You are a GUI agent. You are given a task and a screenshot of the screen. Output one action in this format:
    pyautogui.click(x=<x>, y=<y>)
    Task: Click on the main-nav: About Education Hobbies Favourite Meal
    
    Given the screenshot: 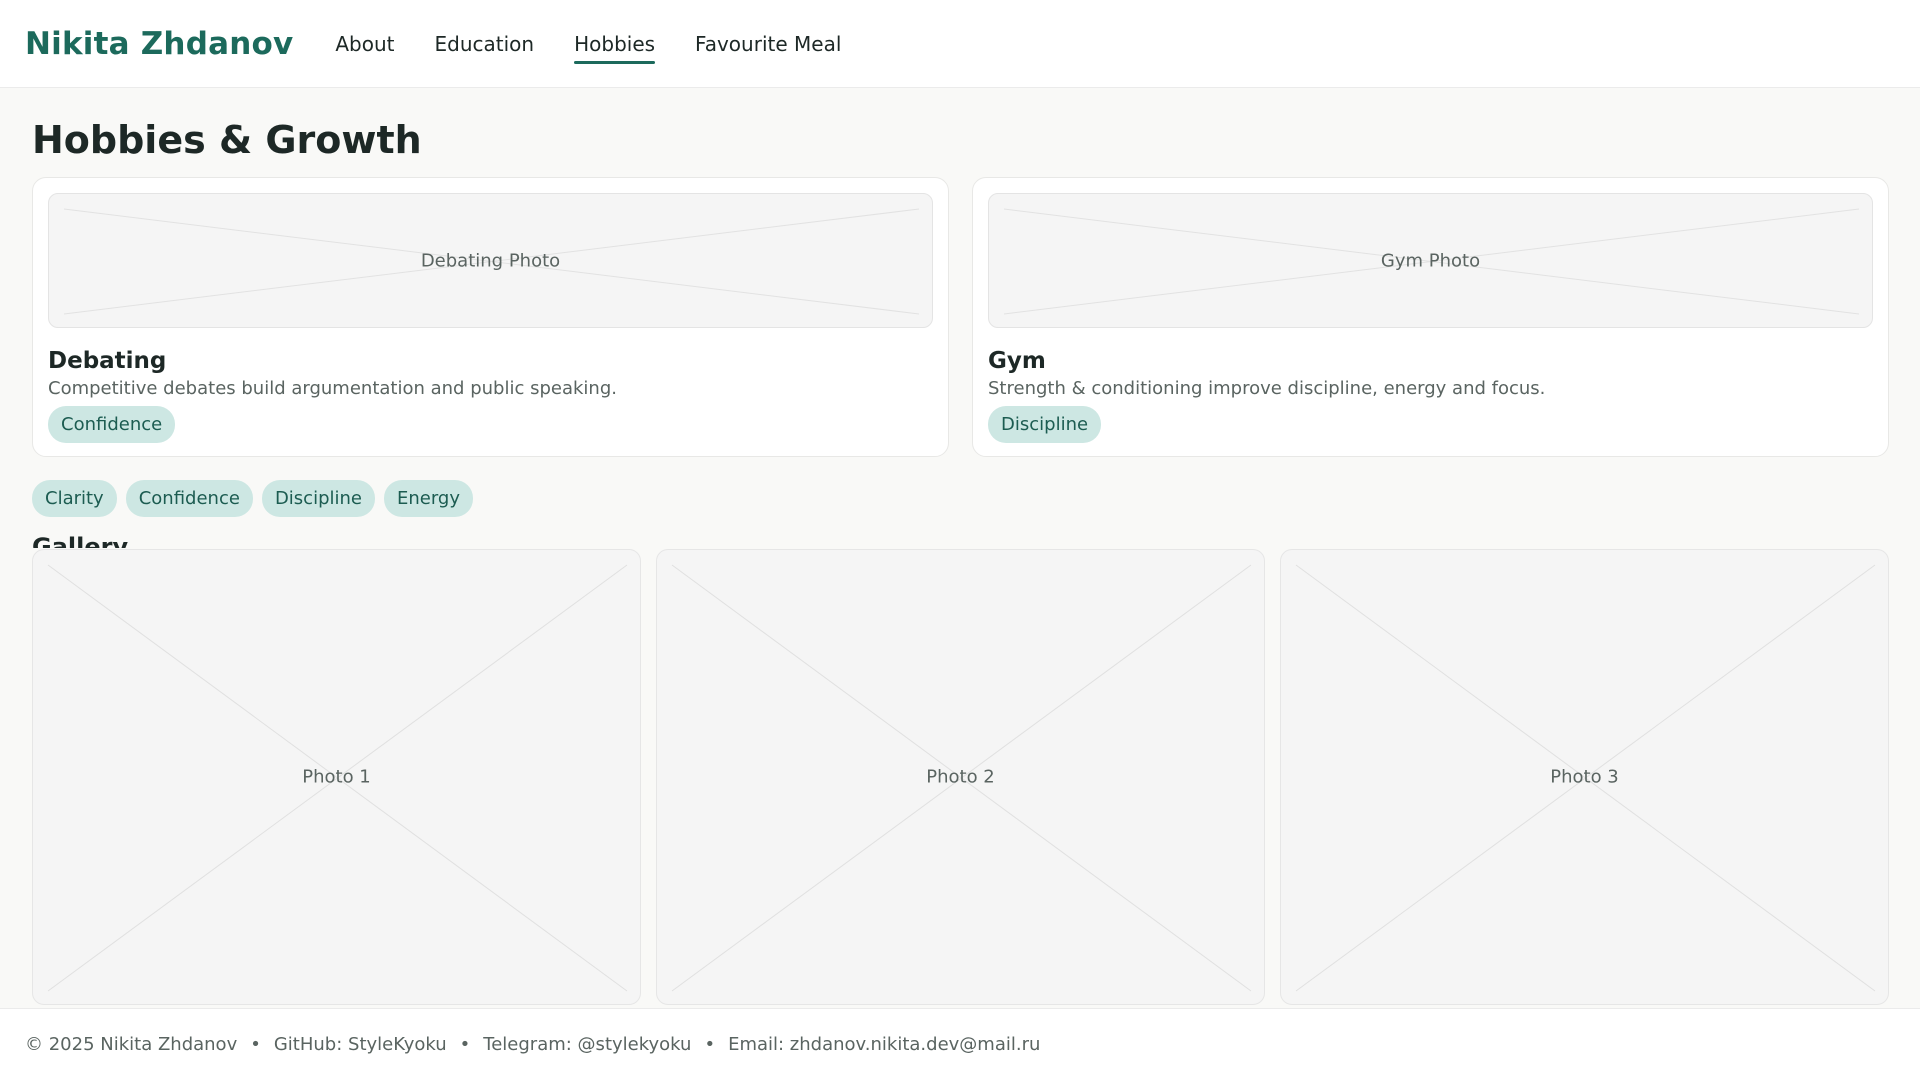 What is the action you would take?
    pyautogui.click(x=608, y=45)
    